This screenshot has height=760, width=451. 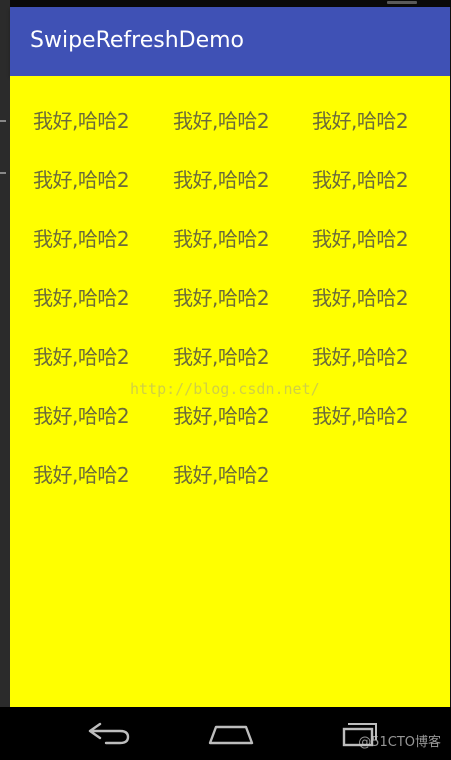 What do you see at coordinates (402, 2) in the screenshot?
I see `status-indicator` at bounding box center [402, 2].